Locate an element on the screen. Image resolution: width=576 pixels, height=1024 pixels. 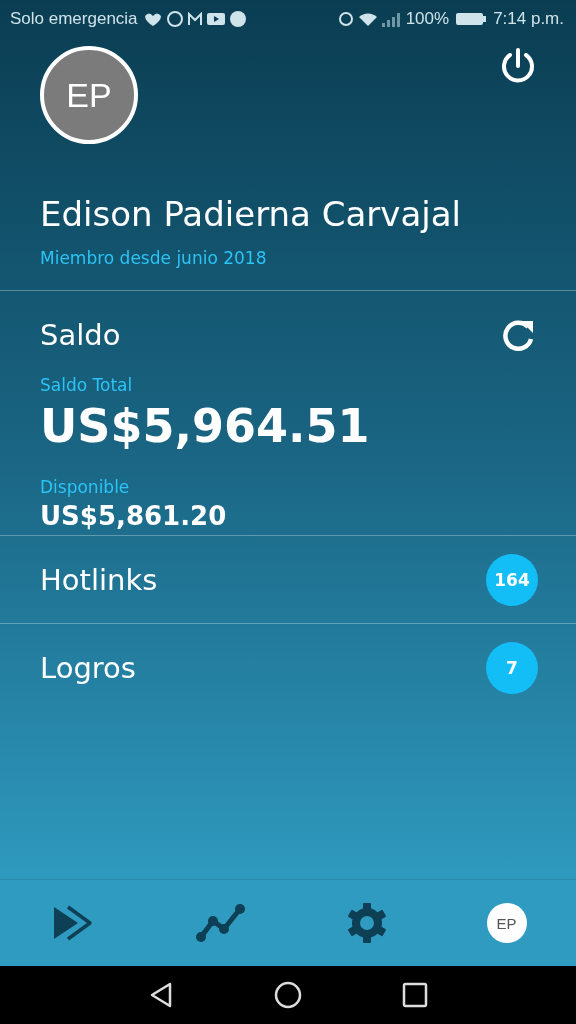
user-name: Edison Padierna Carvajal is located at coordinates (251, 214).